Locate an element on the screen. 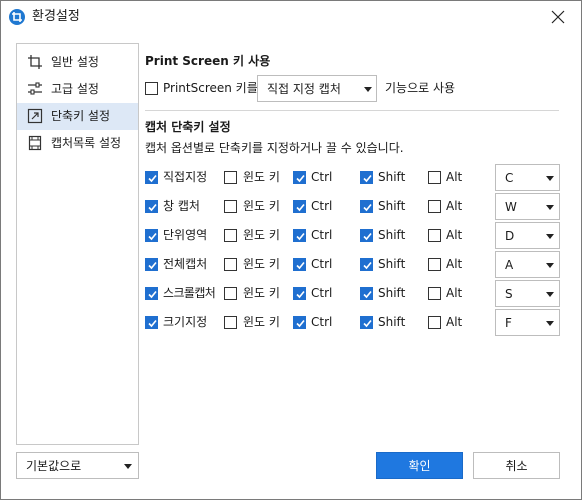 The height and width of the screenshot is (500, 582). sidebar-item-label: 캡처목록 설정 is located at coordinates (86, 143).